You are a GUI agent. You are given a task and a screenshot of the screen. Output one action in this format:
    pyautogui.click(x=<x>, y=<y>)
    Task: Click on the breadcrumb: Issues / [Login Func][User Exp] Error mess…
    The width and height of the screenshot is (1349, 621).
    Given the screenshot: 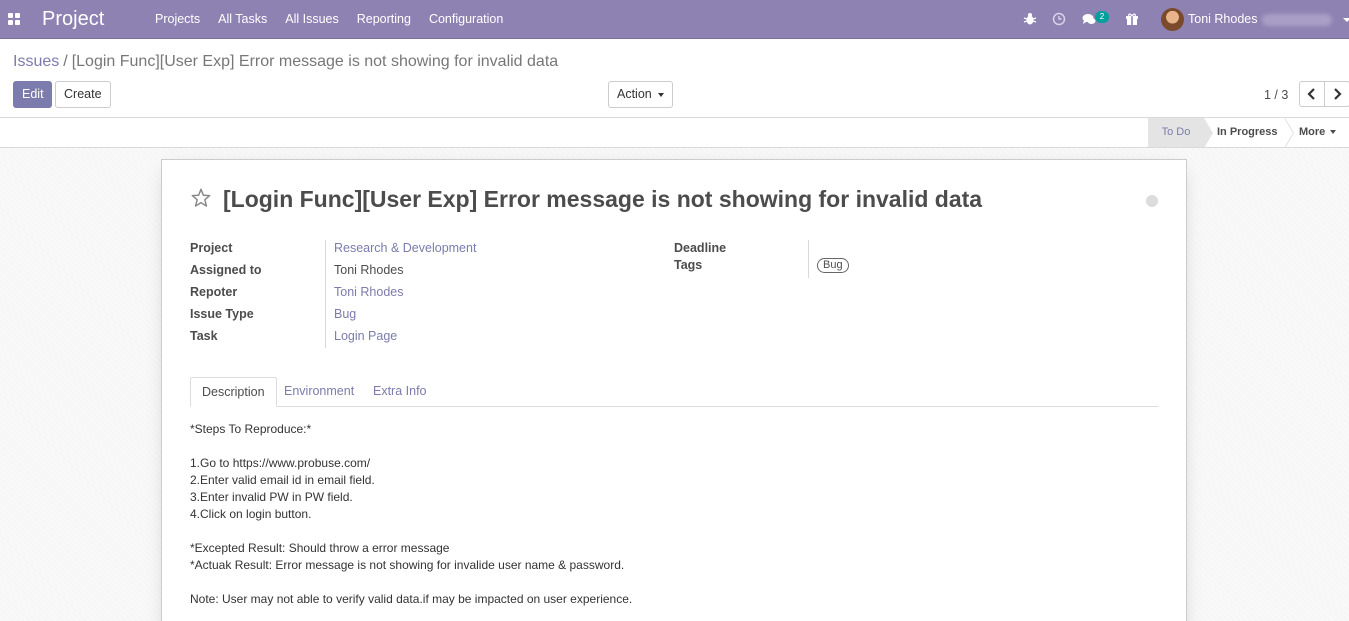 What is the action you would take?
    pyautogui.click(x=285, y=62)
    